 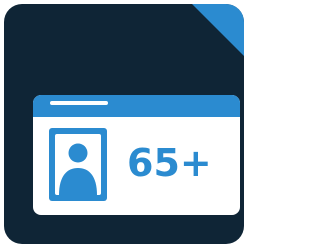 I want to click on badge-header, so click(x=136, y=106).